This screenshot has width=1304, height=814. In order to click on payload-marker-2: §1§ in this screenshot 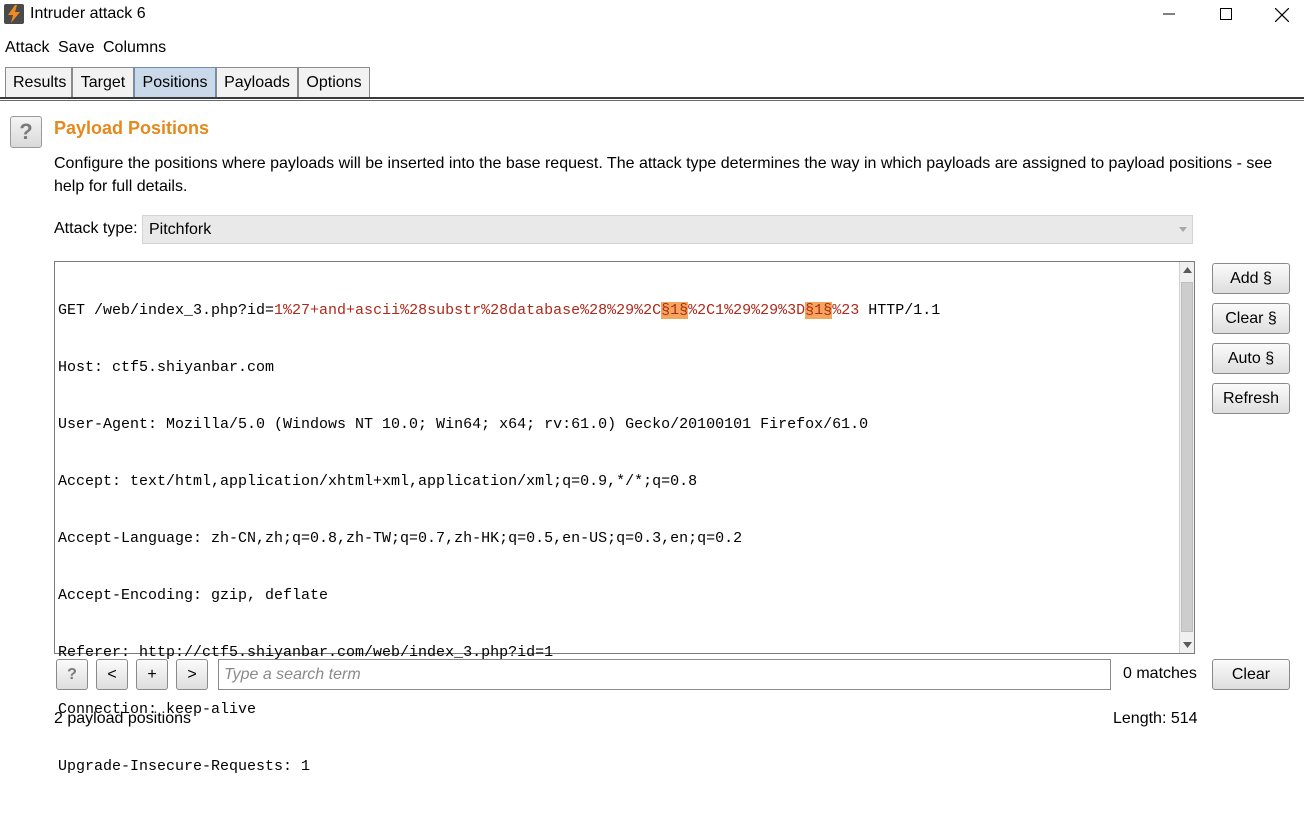, I will do `click(819, 310)`.